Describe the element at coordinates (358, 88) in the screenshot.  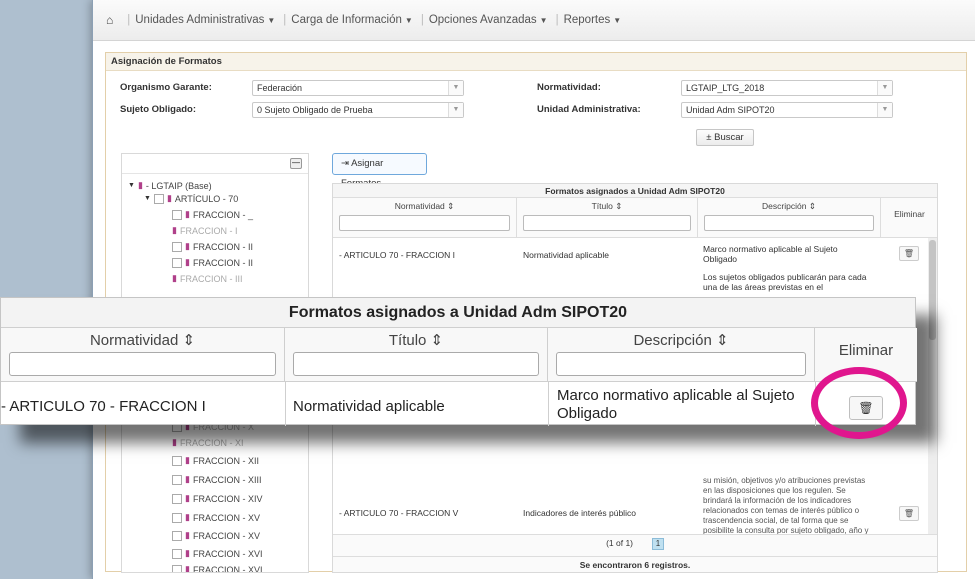
I see `organismo-select: Federación ▼` at that location.